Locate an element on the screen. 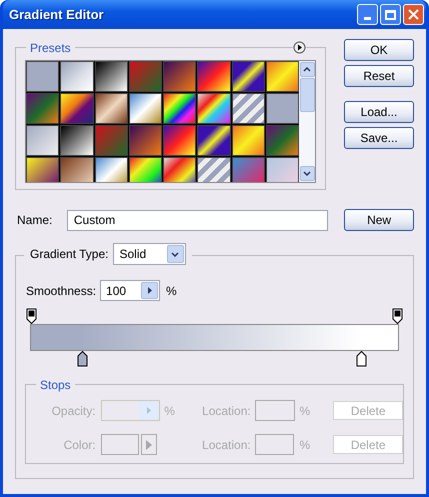 The image size is (429, 497). chevron-down-icon is located at coordinates (307, 173).